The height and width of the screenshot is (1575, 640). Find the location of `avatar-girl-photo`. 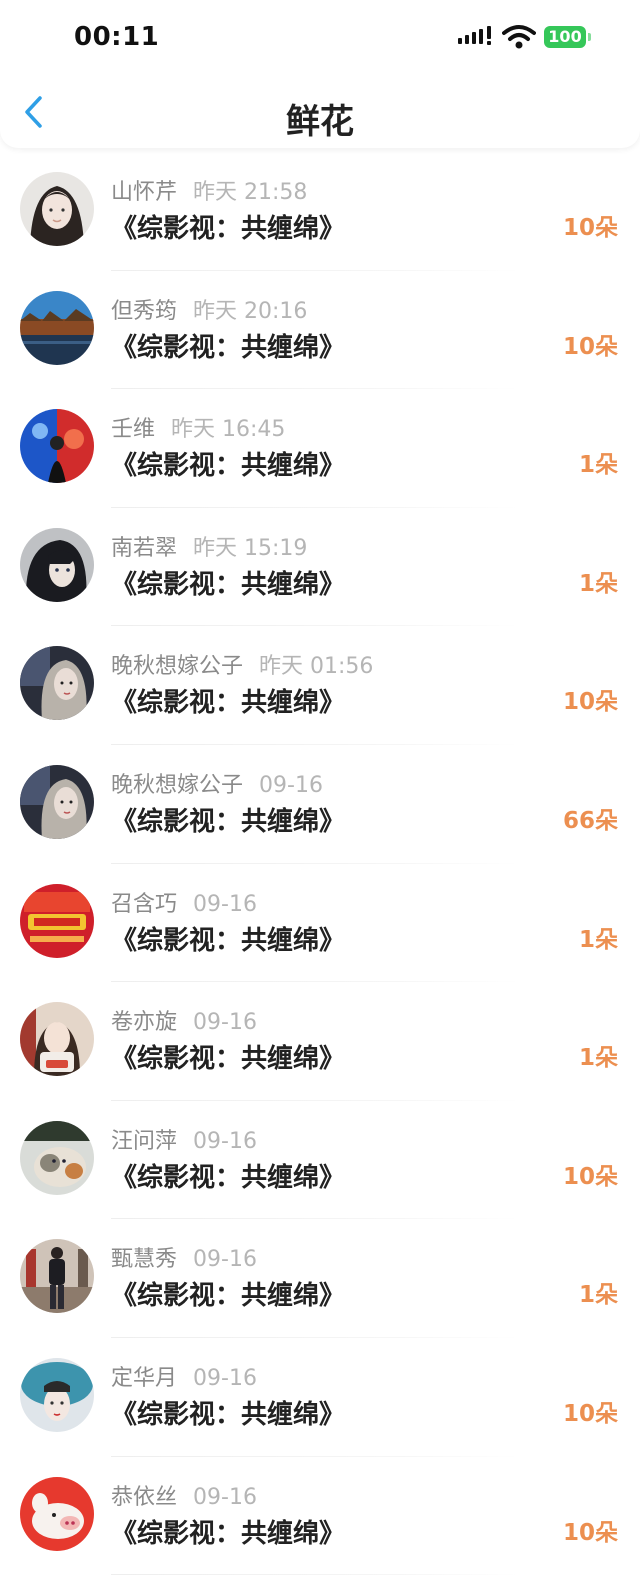

avatar-girl-photo is located at coordinates (57, 1039).